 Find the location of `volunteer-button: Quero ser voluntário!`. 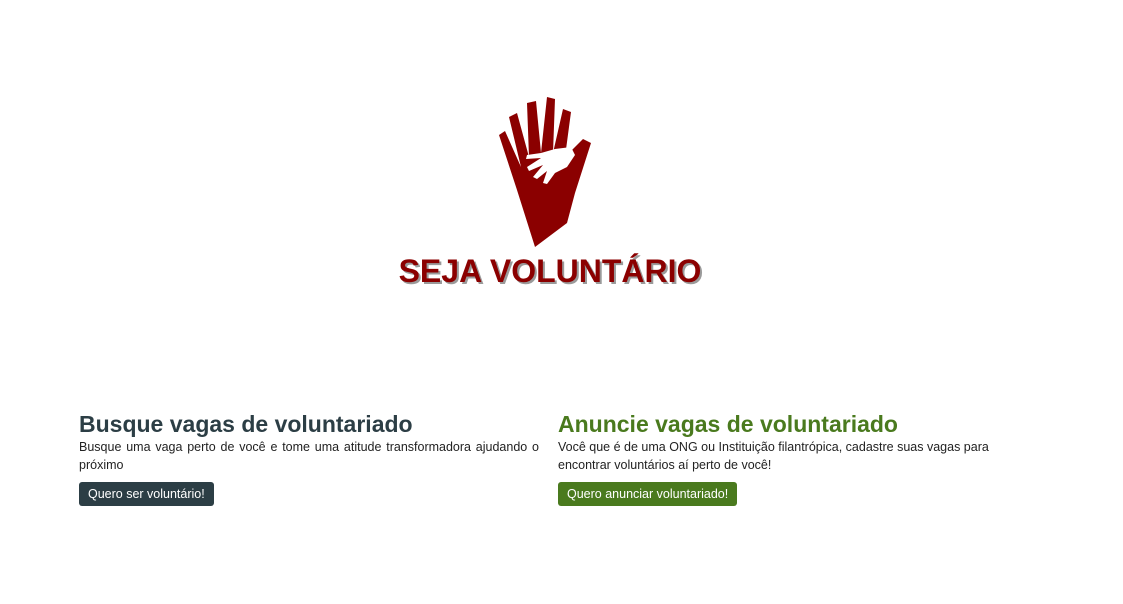

volunteer-button: Quero ser voluntário! is located at coordinates (146, 494).